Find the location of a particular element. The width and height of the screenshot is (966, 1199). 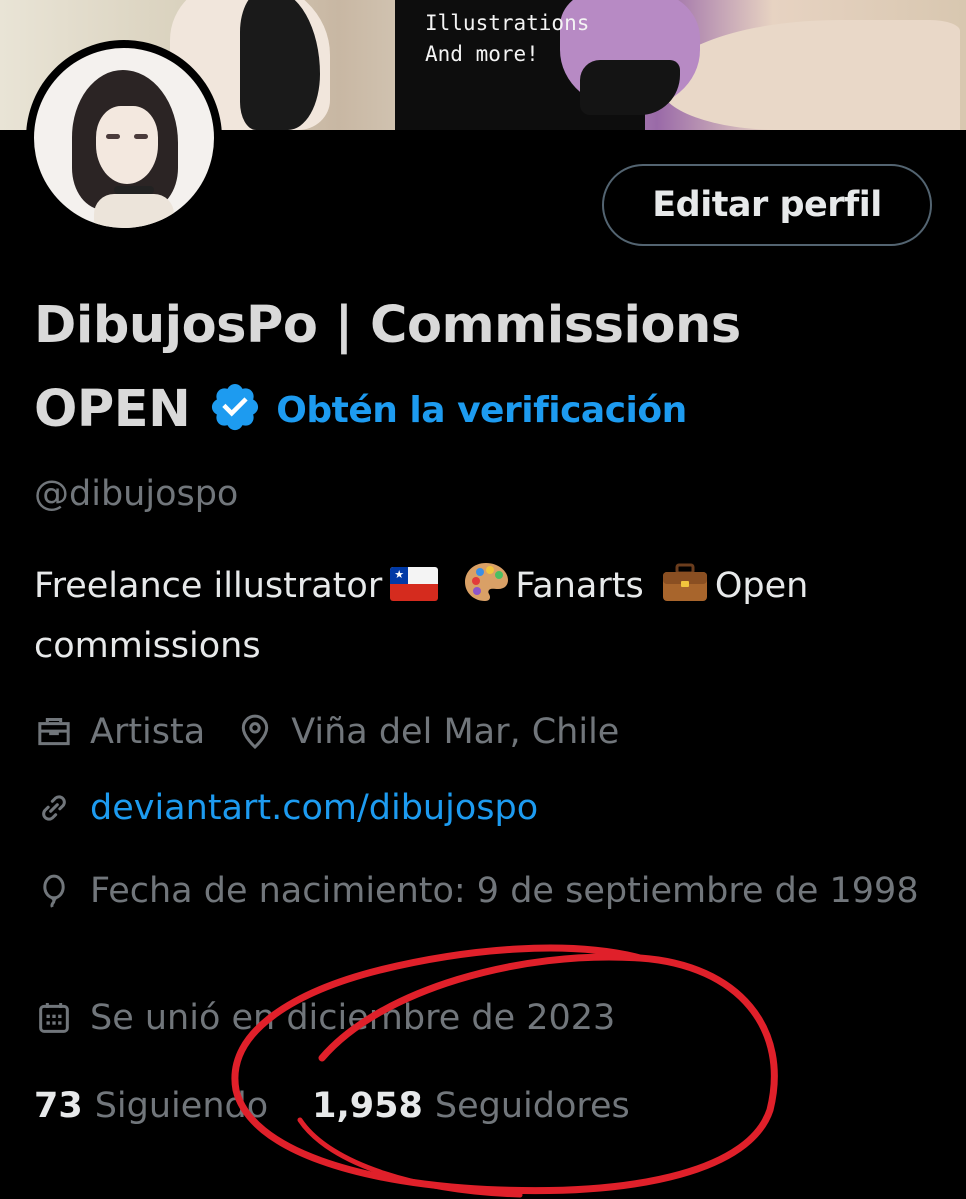

bio-text: Freelance illustrator is located at coordinates (208, 586).